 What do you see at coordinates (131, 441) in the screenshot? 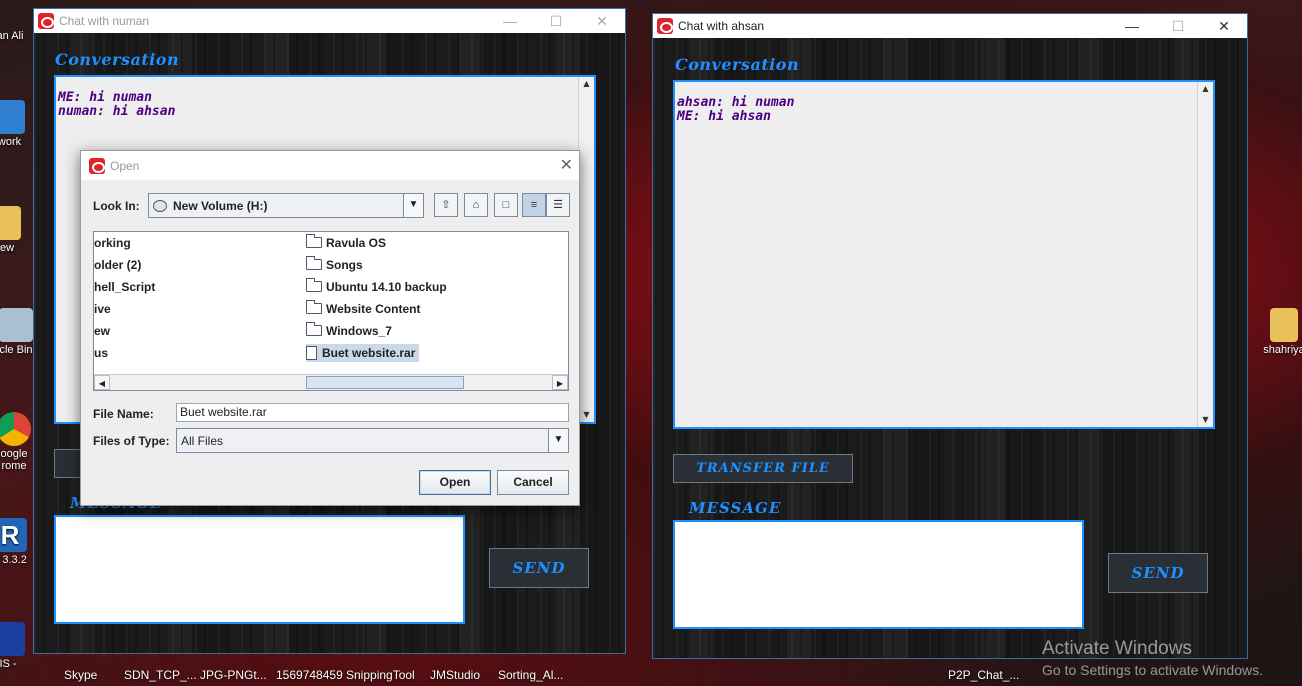
I see `files-of-type-label: Files of Type:` at bounding box center [131, 441].